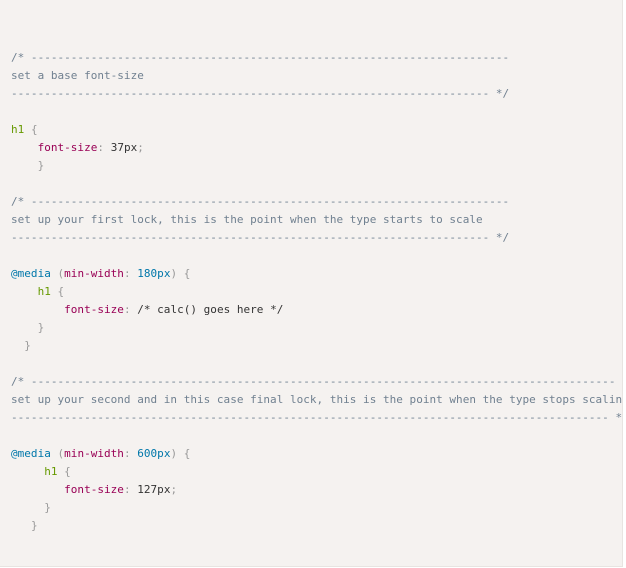 The image size is (626, 568). Describe the element at coordinates (154, 273) in the screenshot. I see `media-value: 180px` at that location.